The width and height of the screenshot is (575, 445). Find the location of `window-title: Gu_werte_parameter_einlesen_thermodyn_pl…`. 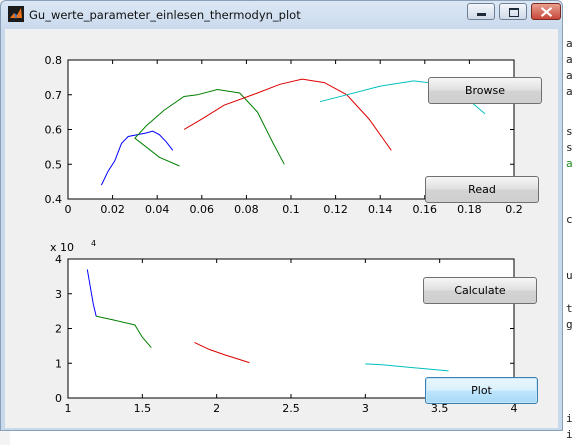

window-title: Gu_werte_parameter_einlesen_thermodyn_pl… is located at coordinates (165, 15).